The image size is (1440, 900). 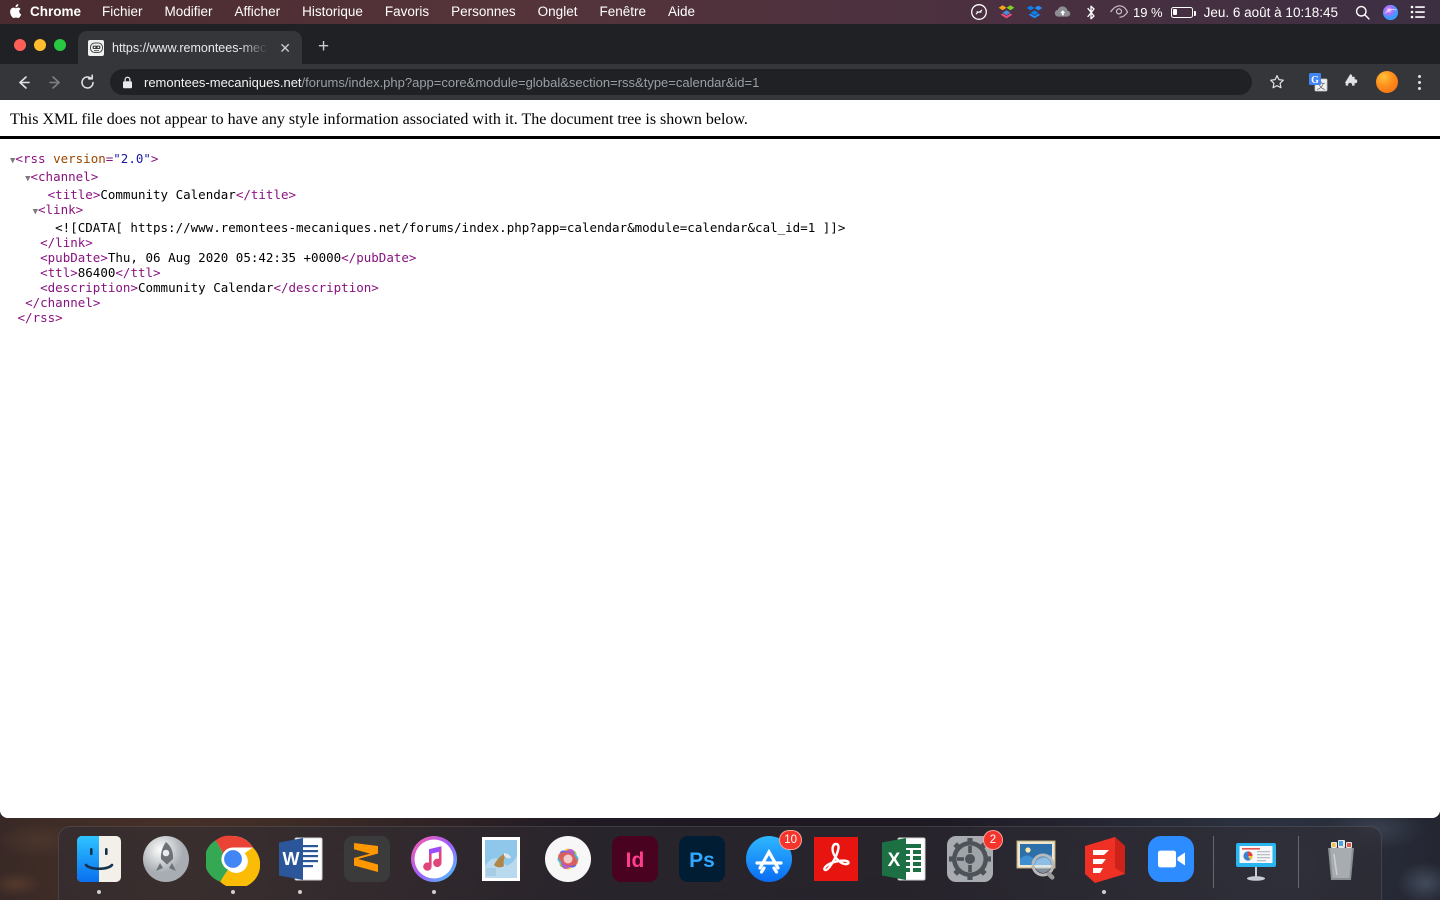 What do you see at coordinates (96, 47) in the screenshot?
I see `robot-favicon-icon` at bounding box center [96, 47].